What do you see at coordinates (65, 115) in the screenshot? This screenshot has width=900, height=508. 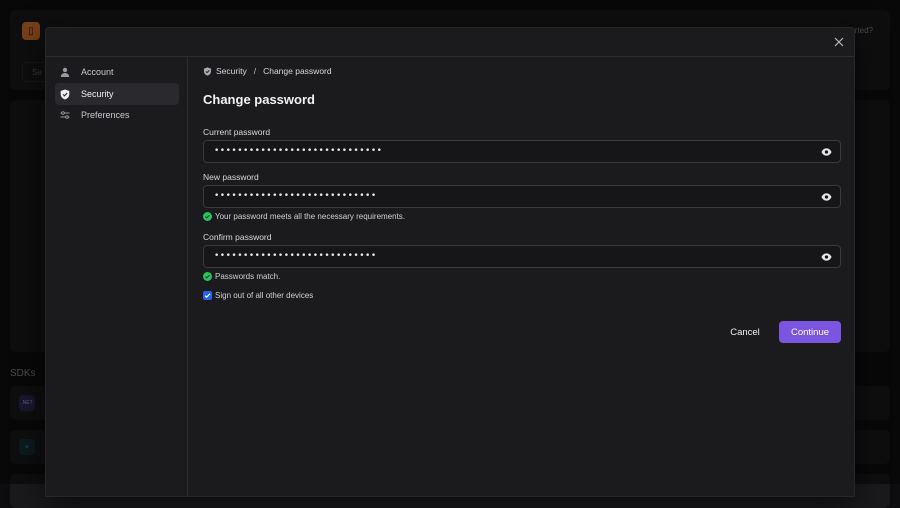 I see `sliders-icon` at bounding box center [65, 115].